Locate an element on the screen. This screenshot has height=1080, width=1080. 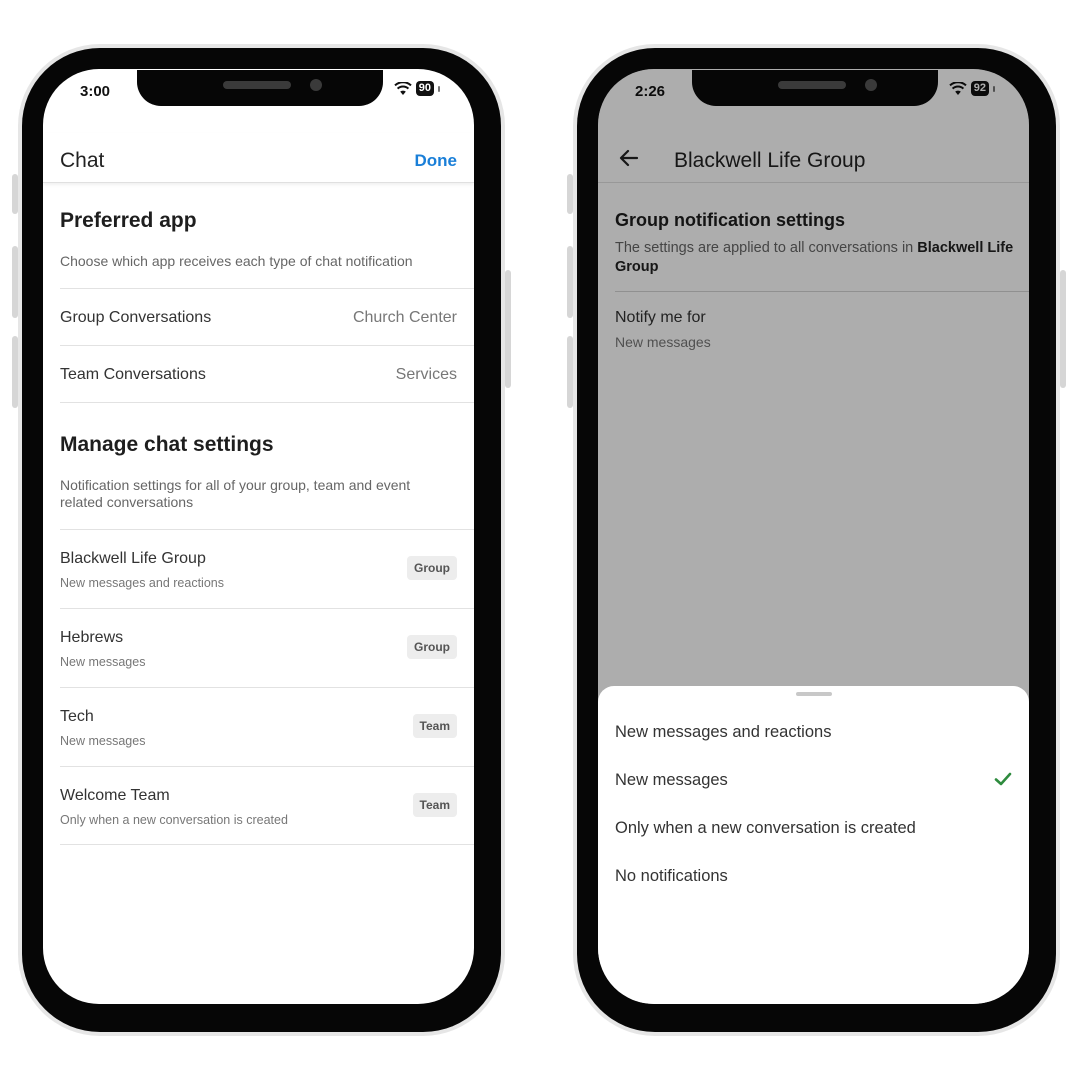
chat-item-name: Welcome Team is located at coordinates (115, 795).